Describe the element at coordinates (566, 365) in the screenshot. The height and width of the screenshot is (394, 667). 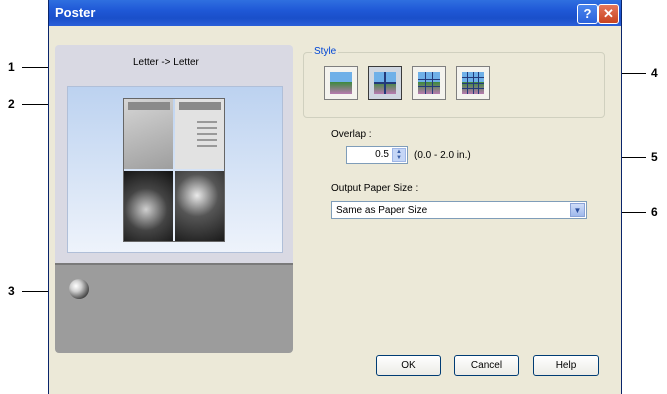
I see `help-button: Help` at that location.